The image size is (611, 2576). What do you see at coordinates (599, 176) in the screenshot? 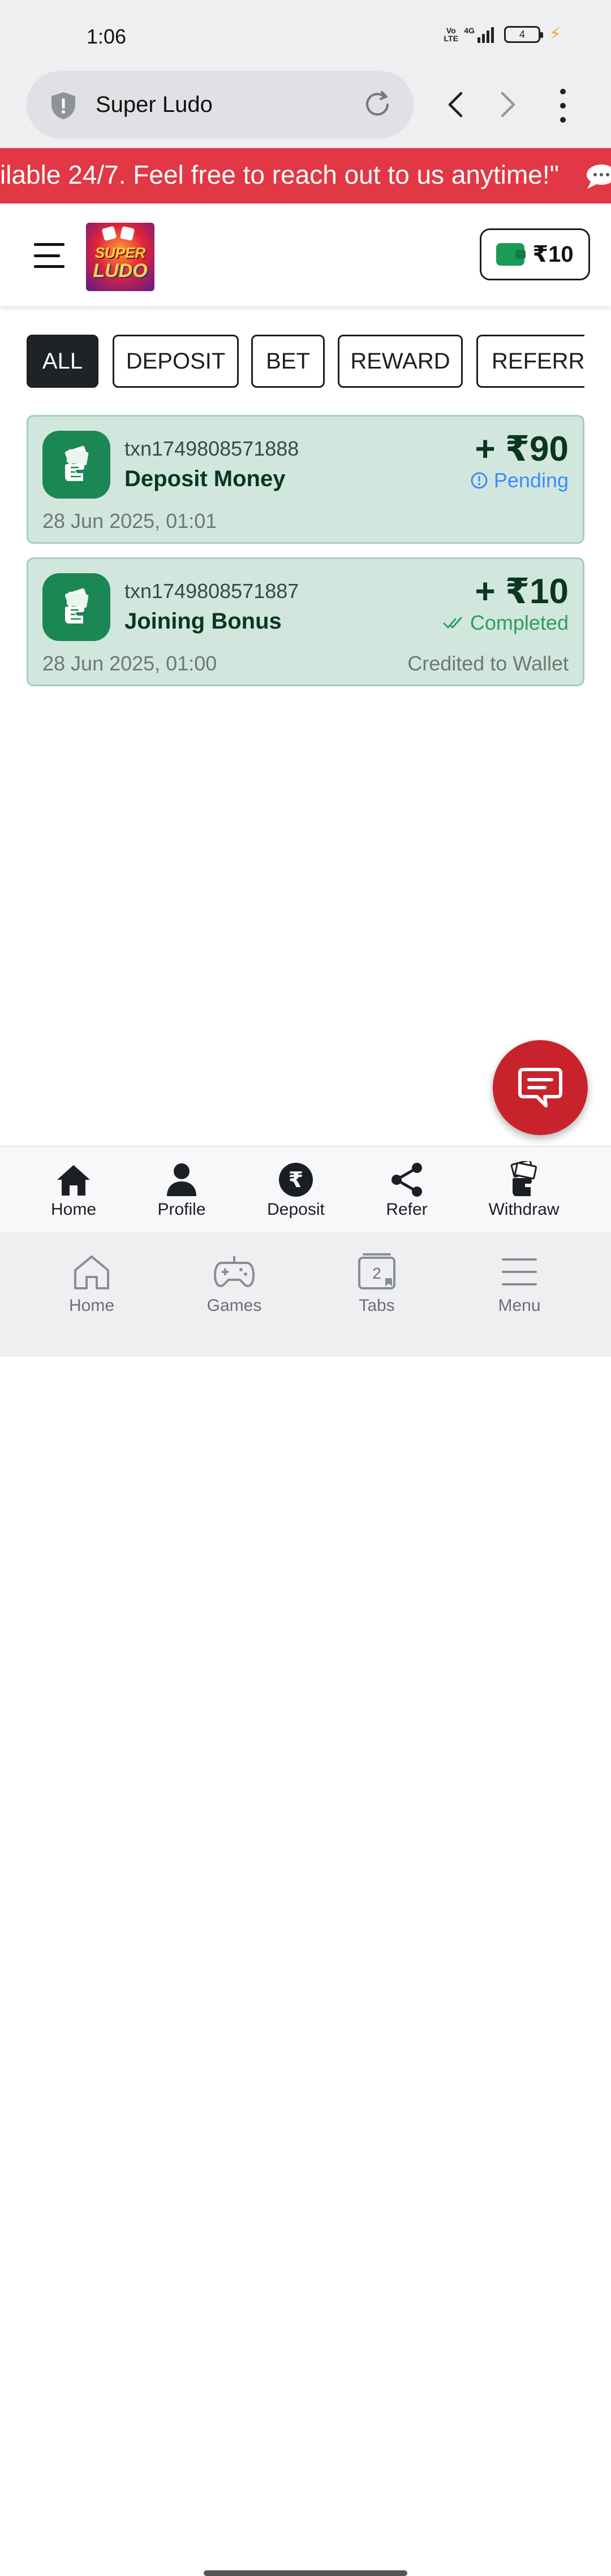
I see `speech-bubble-icon` at bounding box center [599, 176].